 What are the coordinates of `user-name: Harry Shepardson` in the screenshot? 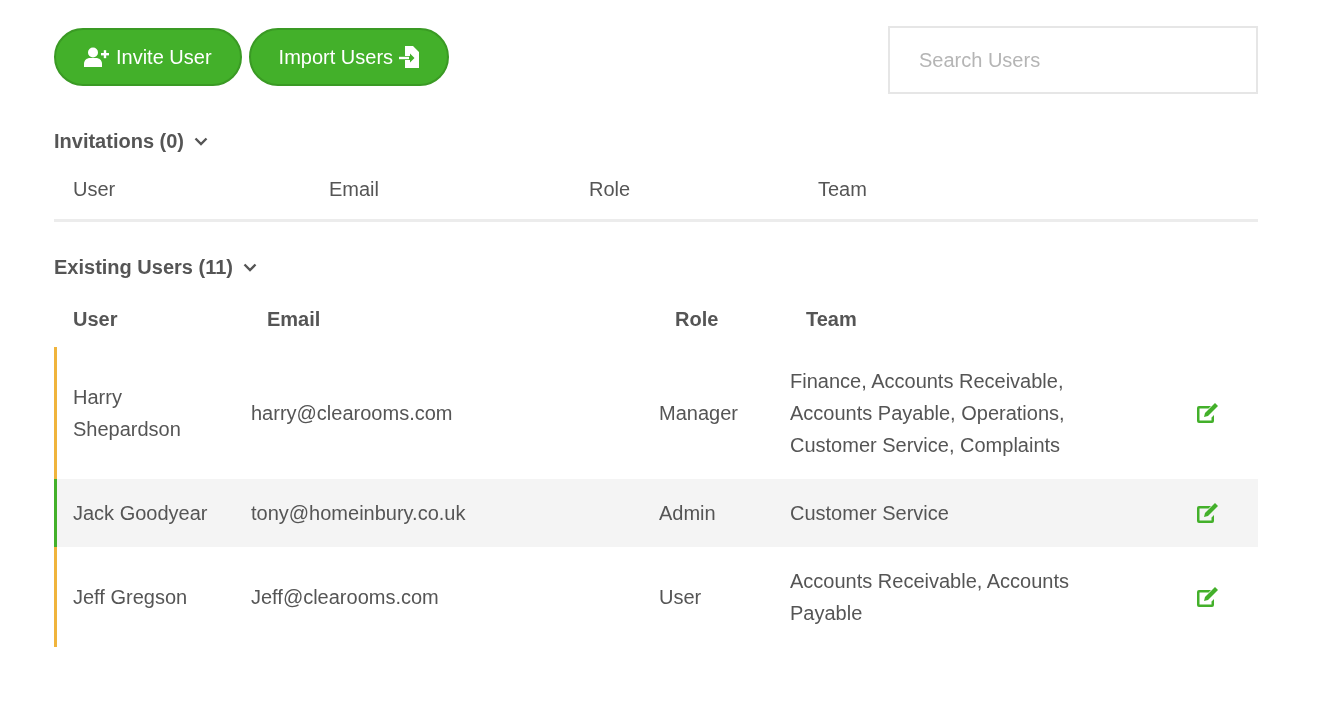 It's located at (127, 413).